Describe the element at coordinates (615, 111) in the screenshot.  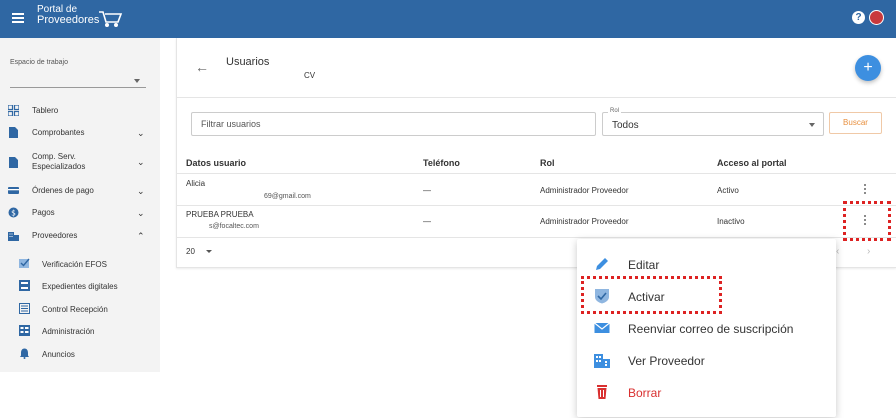
I see `role-select-label: Rol` at that location.